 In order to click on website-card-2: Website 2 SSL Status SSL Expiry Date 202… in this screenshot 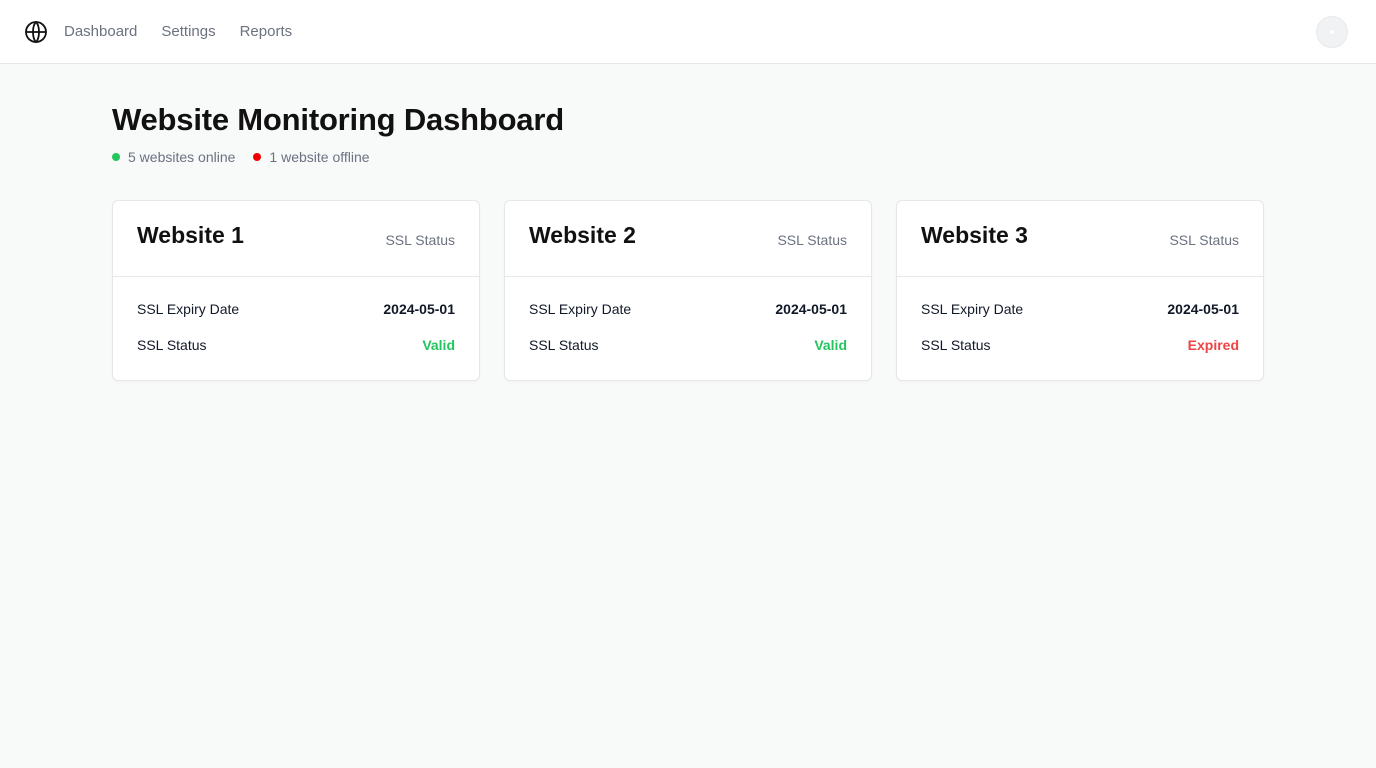, I will do `click(688, 290)`.